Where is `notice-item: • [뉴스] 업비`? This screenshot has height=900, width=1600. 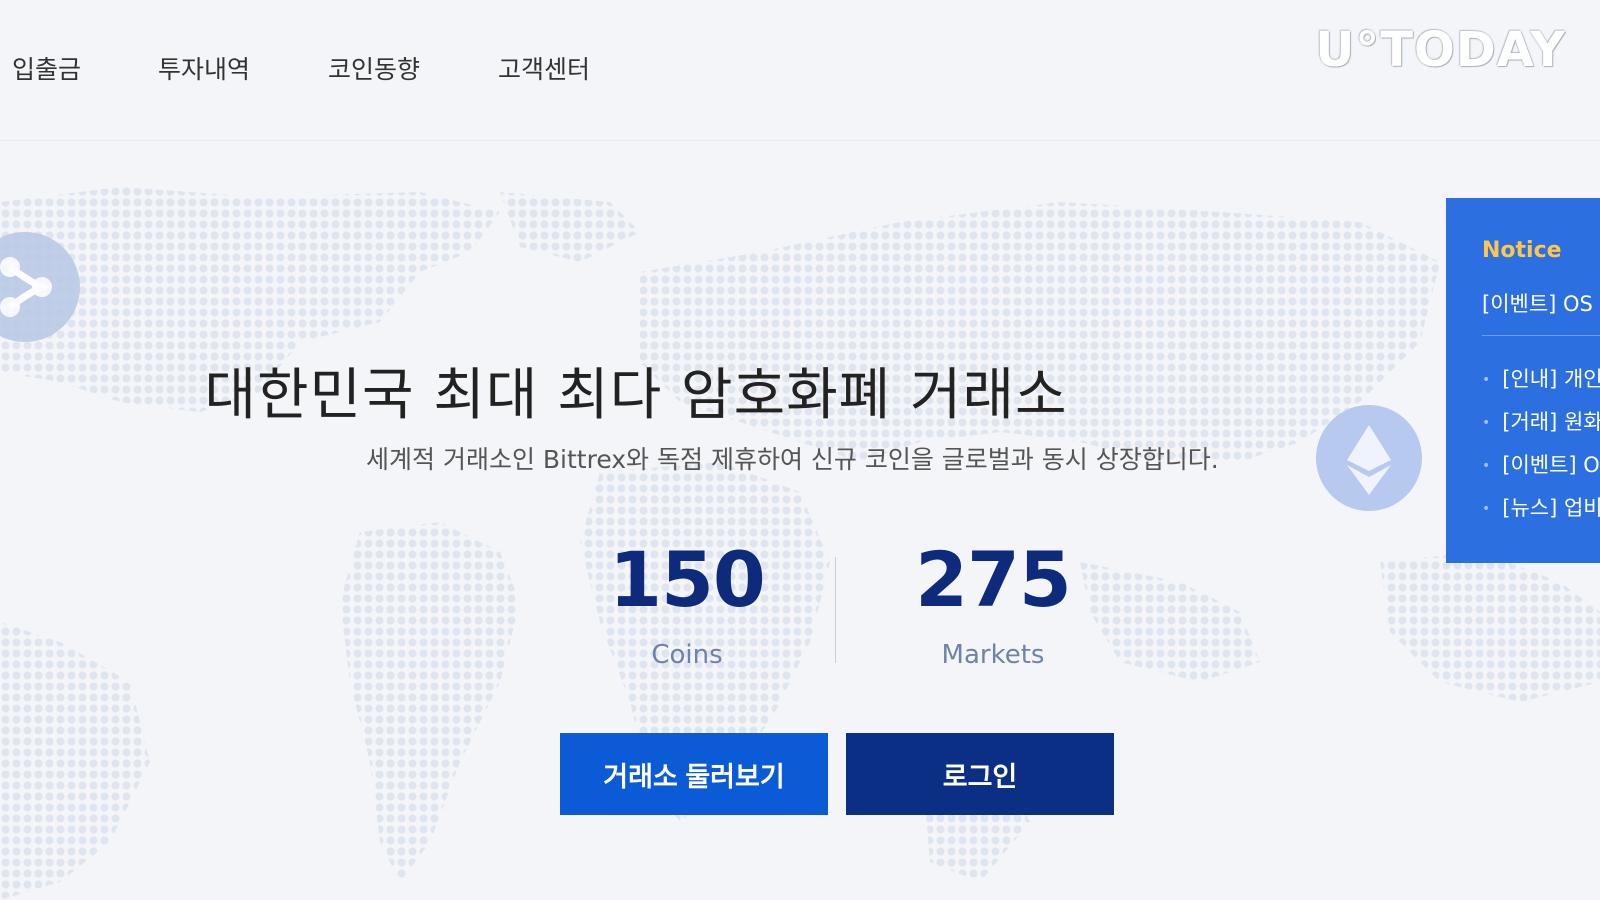 notice-item: • [뉴스] 업비 is located at coordinates (1541, 507).